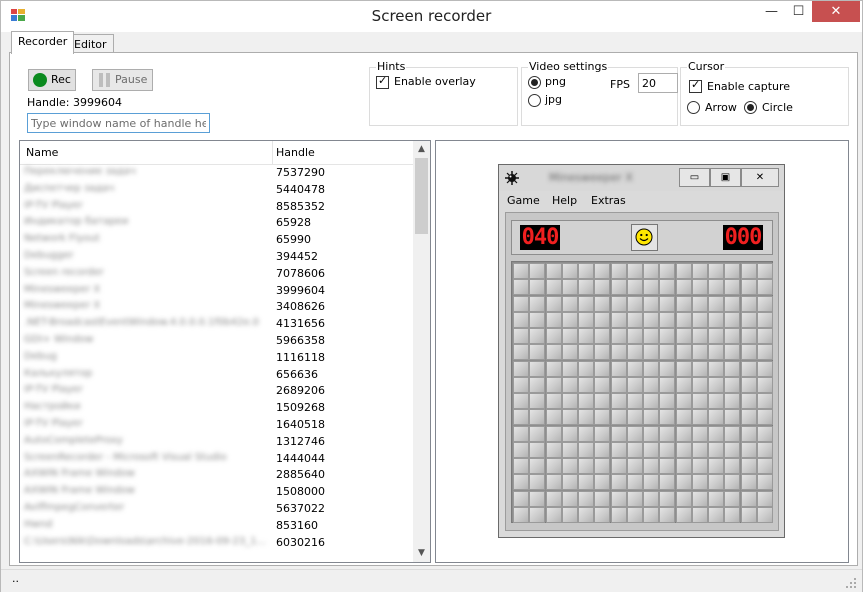  What do you see at coordinates (216, 240) in the screenshot?
I see `table-row: Network Flyout 65990` at bounding box center [216, 240].